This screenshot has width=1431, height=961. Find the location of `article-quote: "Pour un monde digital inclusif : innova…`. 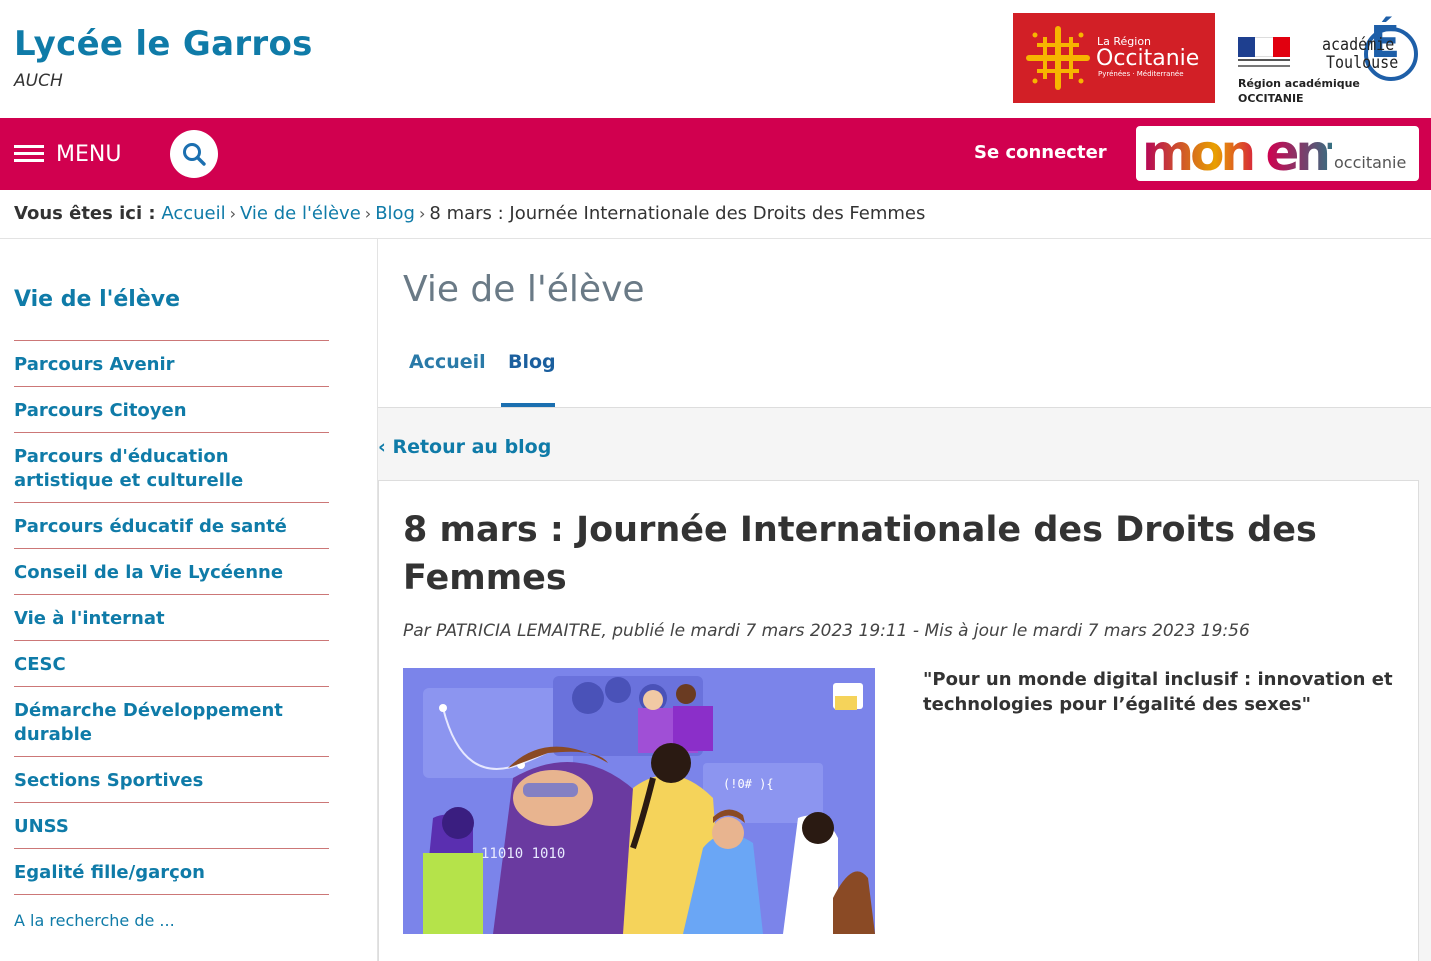

article-quote: "Pour un monde digital inclusif : innova… is located at coordinates (1158, 692).